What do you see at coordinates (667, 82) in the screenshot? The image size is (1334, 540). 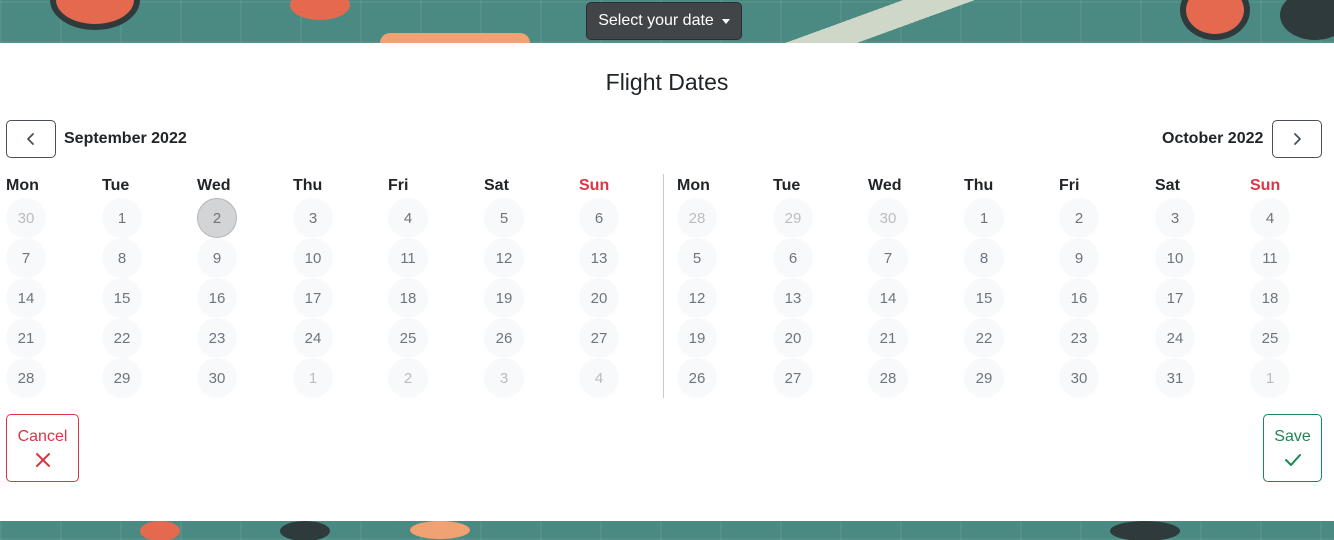 I see `page-title: Flight Dates` at bounding box center [667, 82].